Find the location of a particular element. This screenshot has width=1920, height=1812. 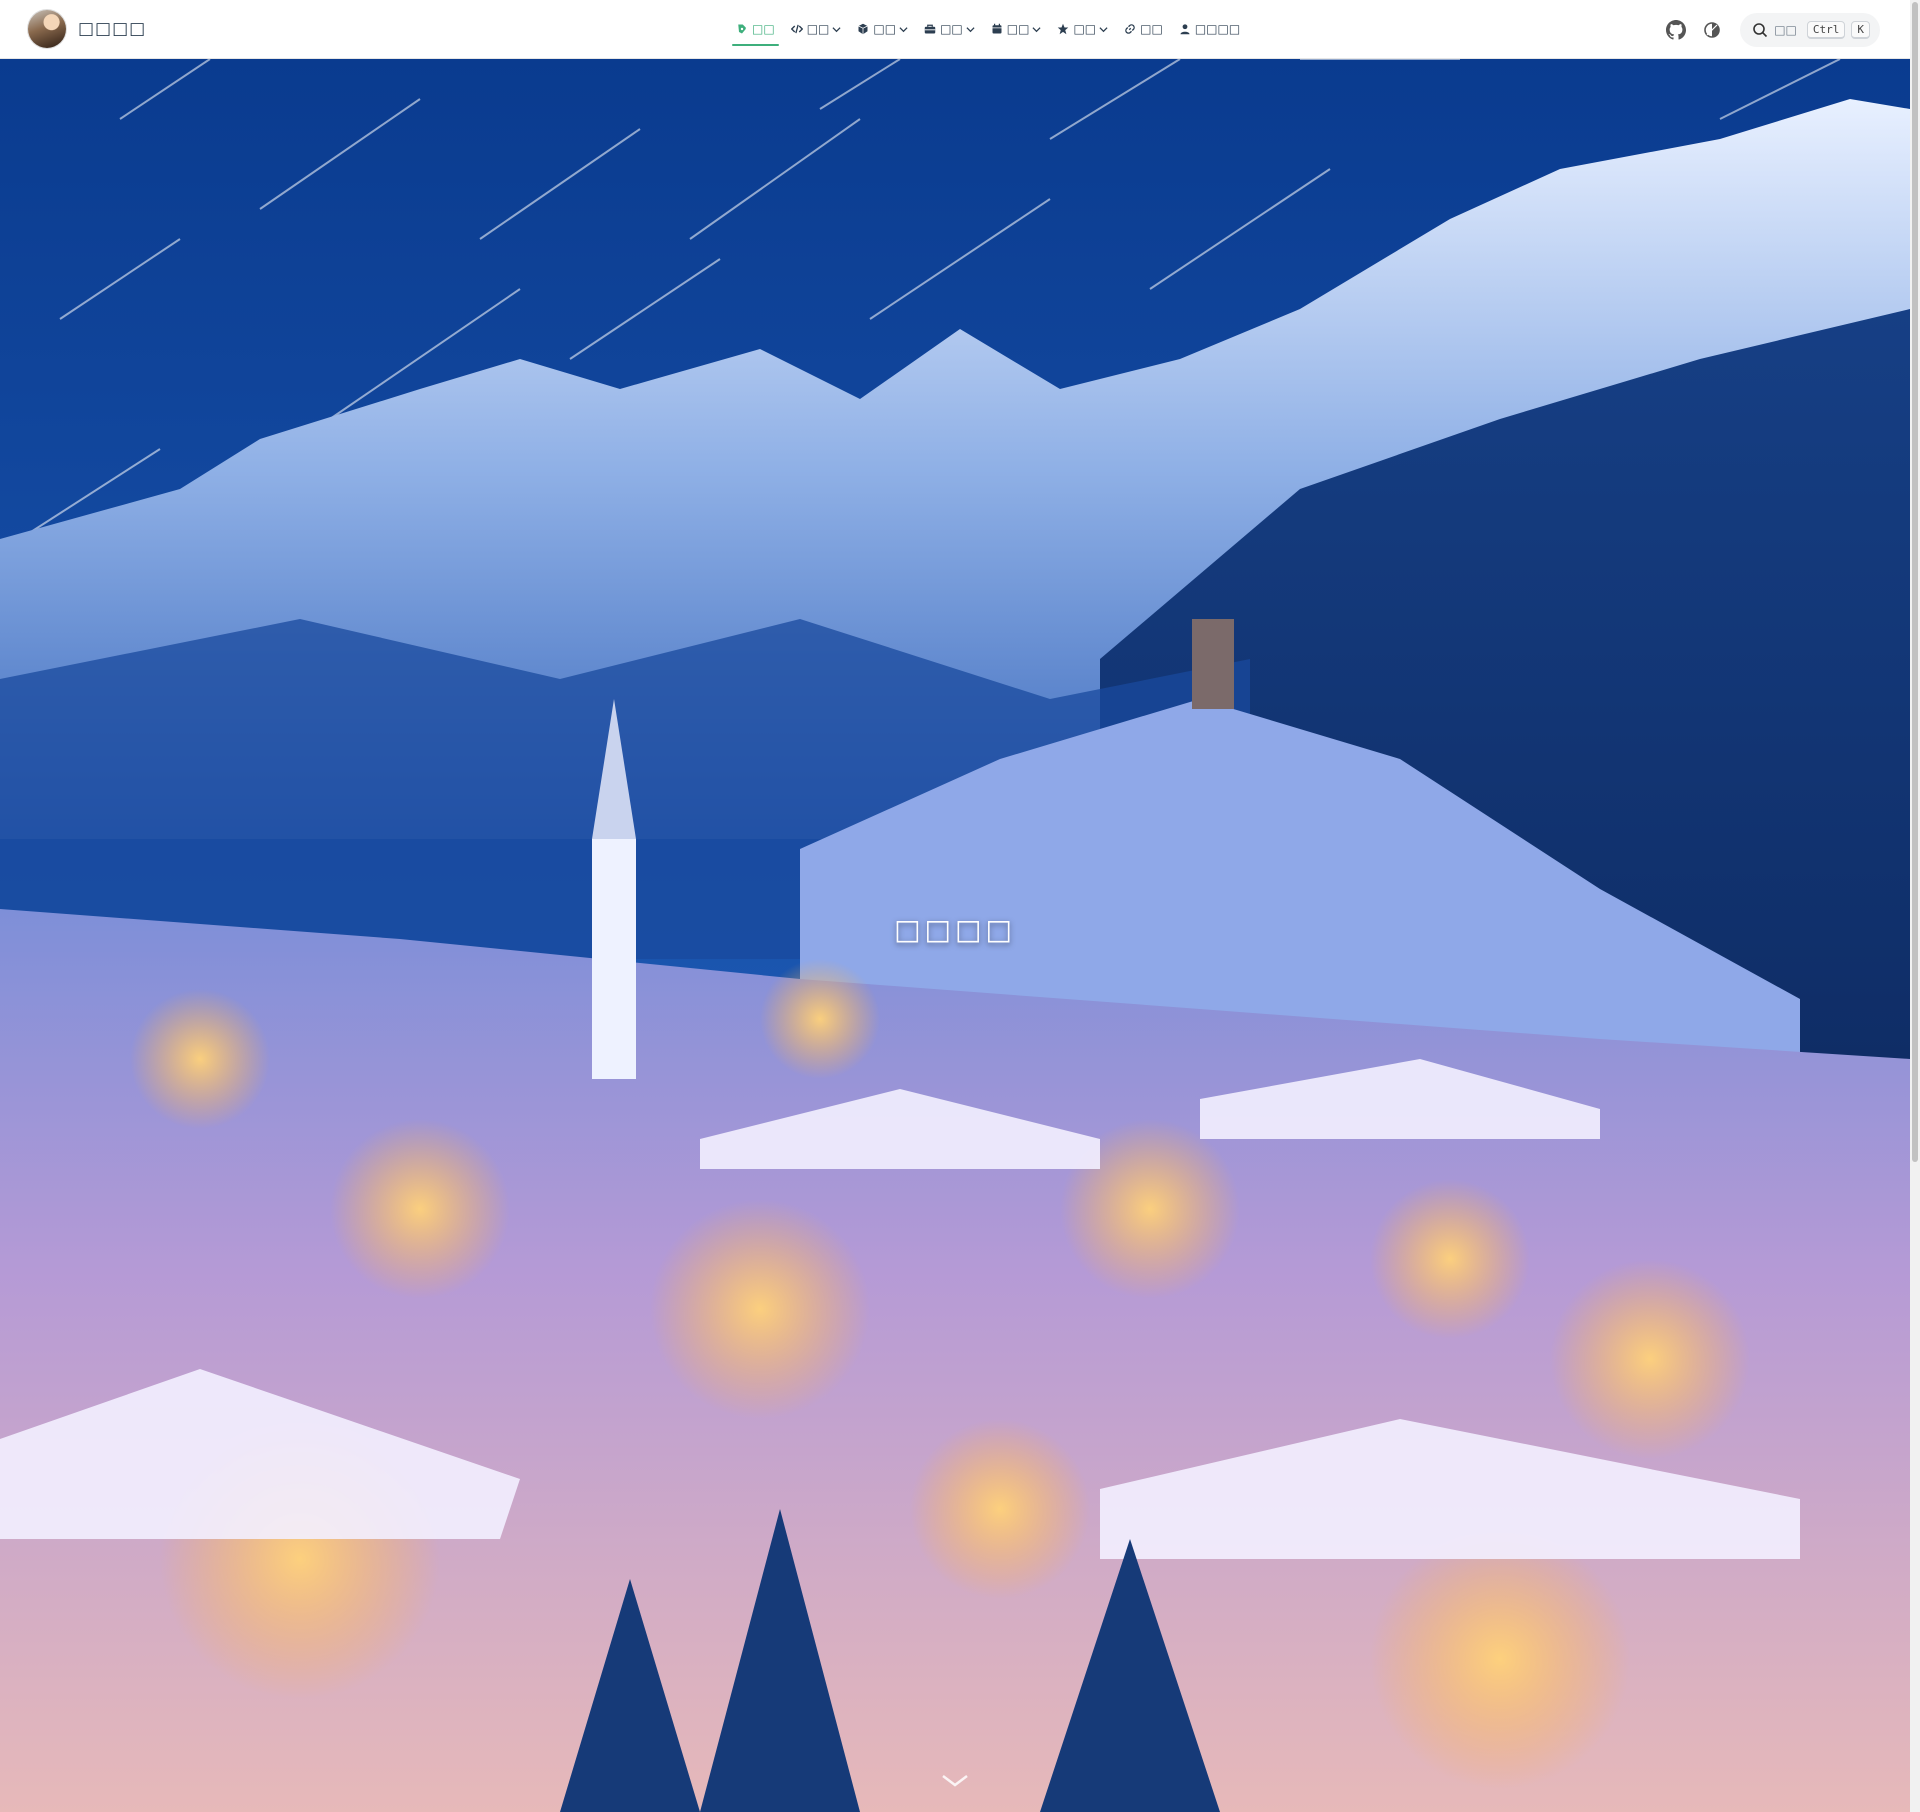

nav-item-blog: □□ is located at coordinates (755, 30).